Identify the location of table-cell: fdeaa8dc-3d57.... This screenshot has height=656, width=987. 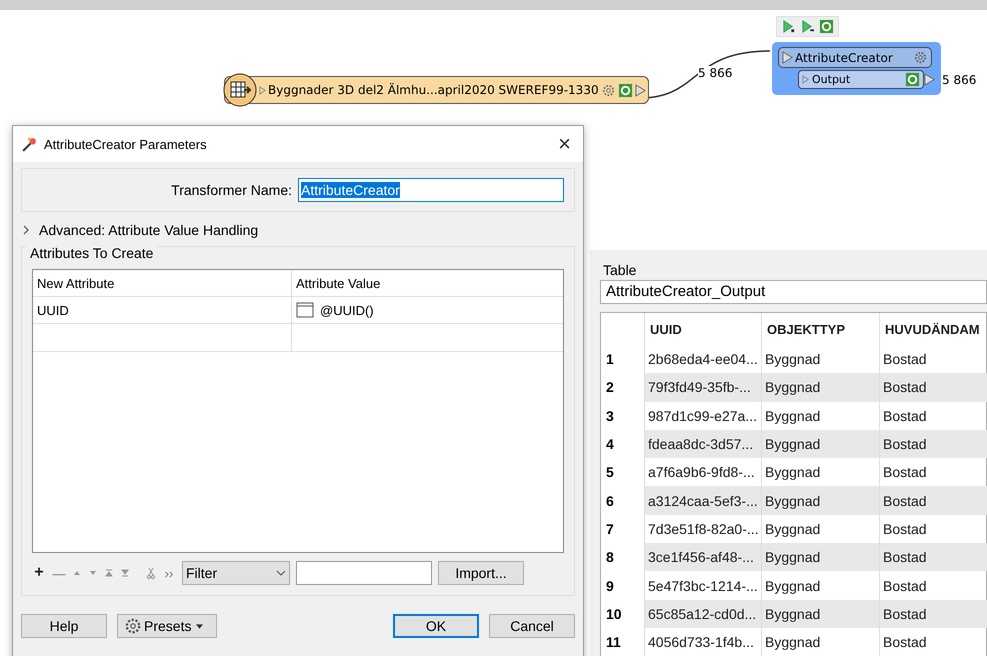
(702, 444).